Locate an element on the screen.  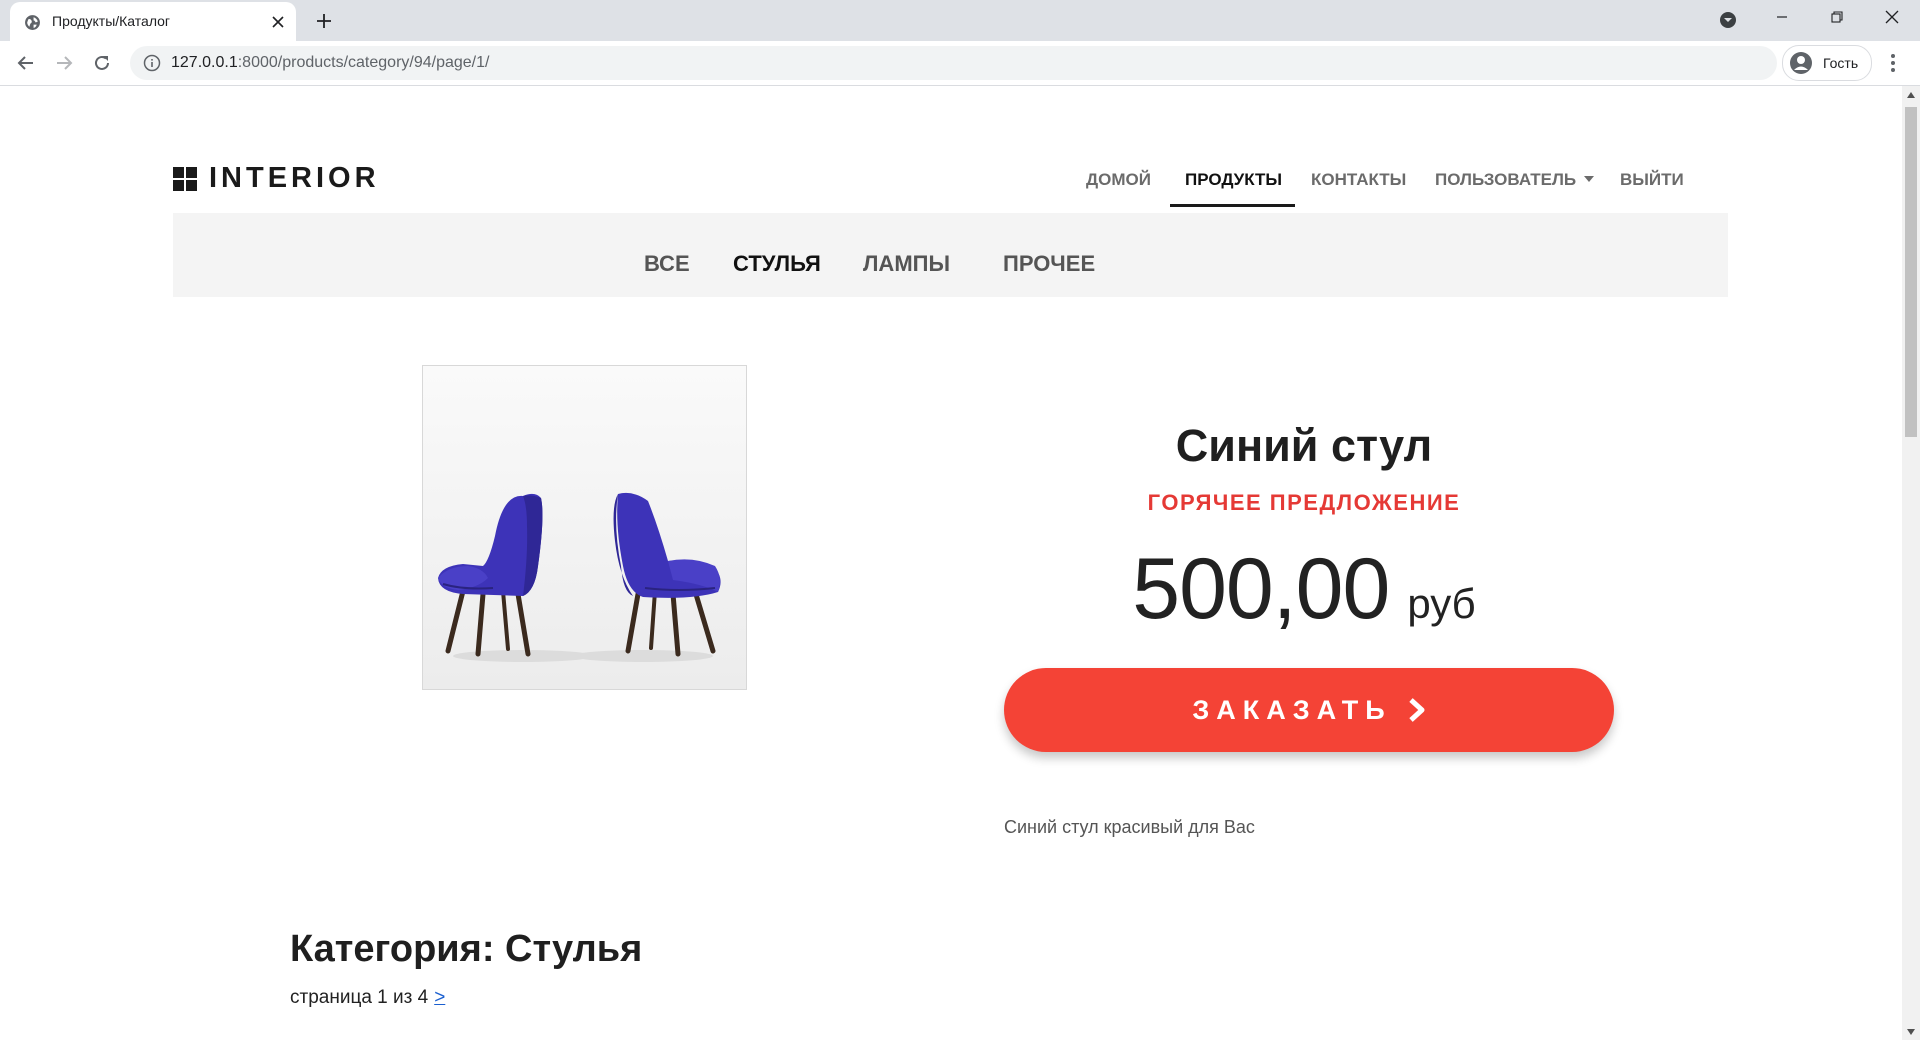
minimize-icon is located at coordinates (1782, 17).